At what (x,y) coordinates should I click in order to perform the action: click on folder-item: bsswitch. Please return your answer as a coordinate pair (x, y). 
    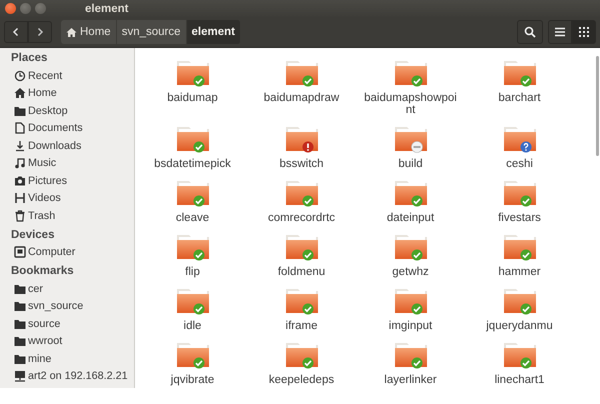
    Looking at the image, I should click on (301, 145).